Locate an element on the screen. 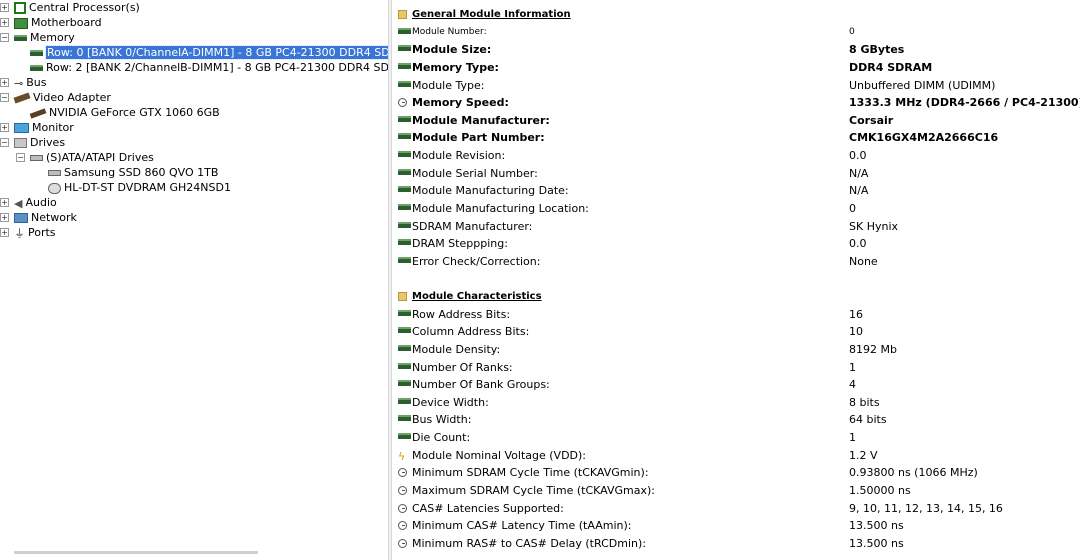  tree-item-ssd: Samsung SSD 860 QVO 1TB is located at coordinates (133, 172).